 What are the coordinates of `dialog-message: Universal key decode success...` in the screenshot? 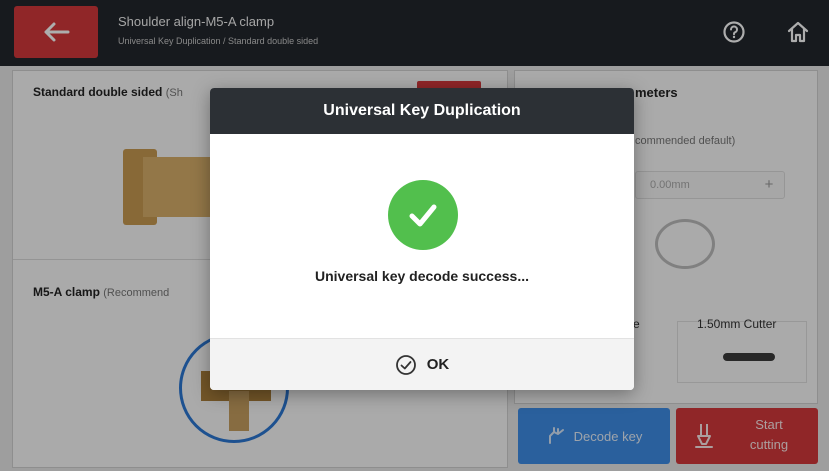 It's located at (421, 276).